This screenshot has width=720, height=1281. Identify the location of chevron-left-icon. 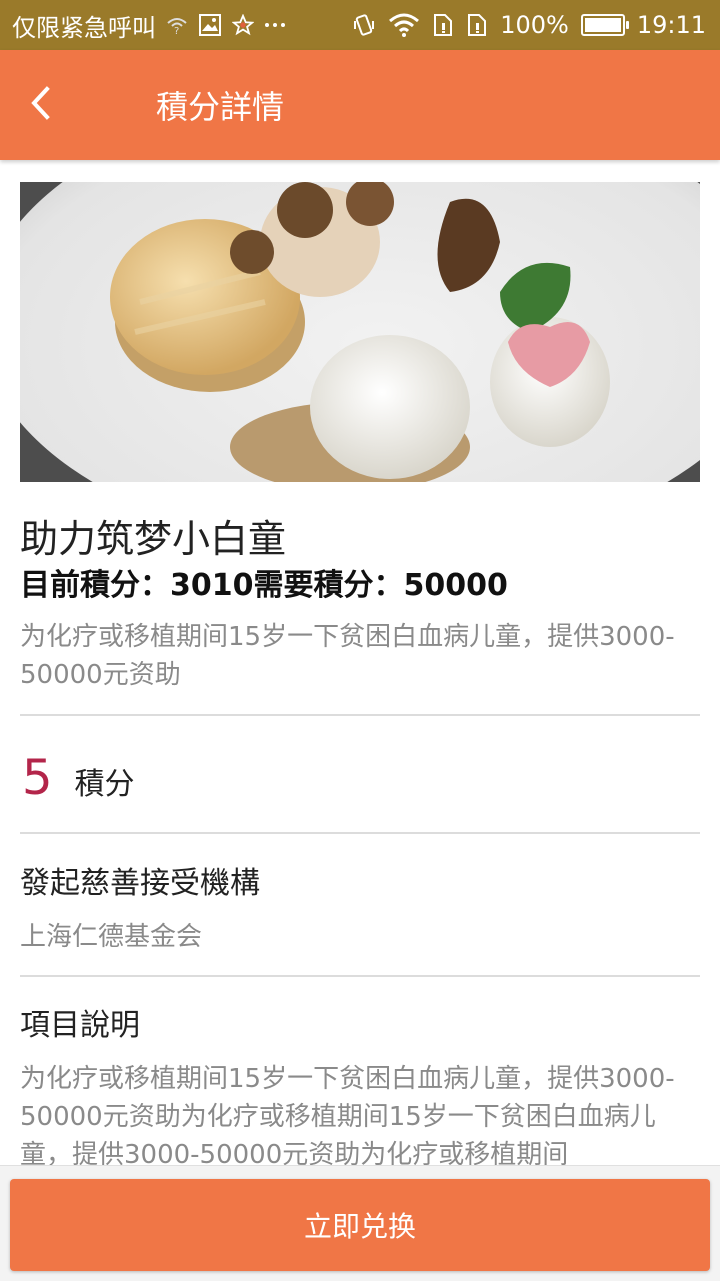
(40, 105).